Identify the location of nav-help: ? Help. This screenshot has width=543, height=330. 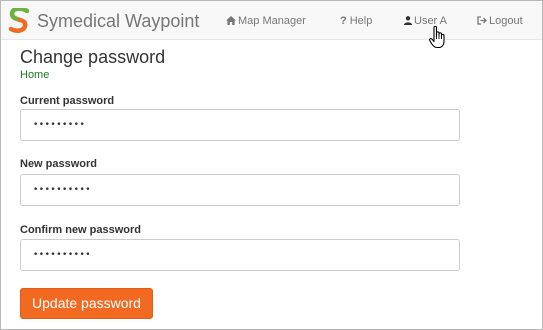
(356, 21).